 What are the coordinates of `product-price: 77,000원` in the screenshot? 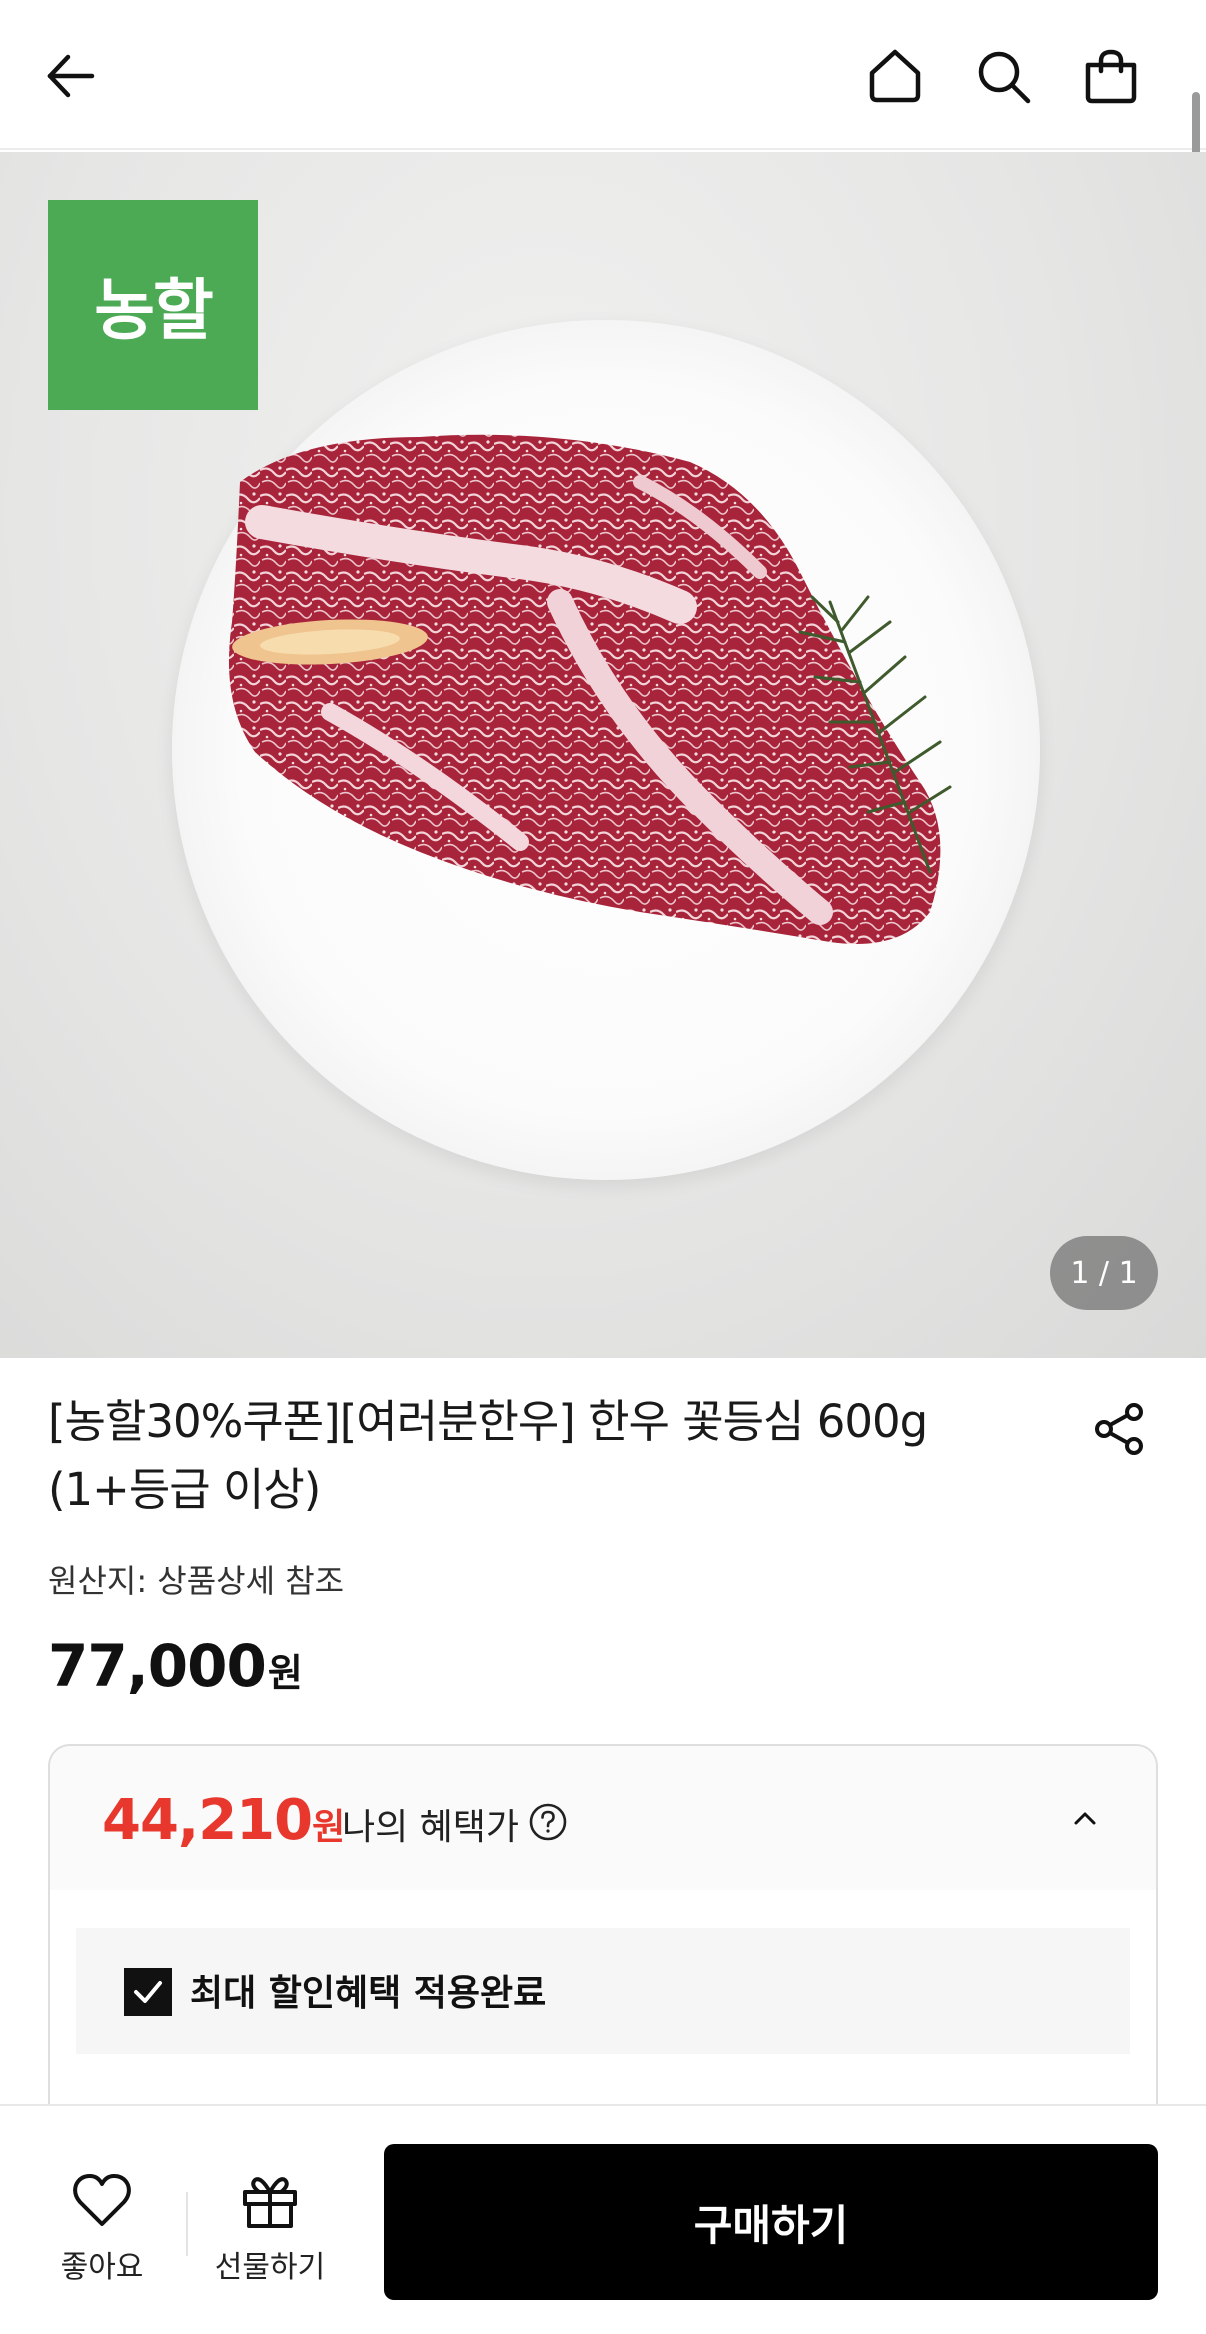 It's located at (175, 1666).